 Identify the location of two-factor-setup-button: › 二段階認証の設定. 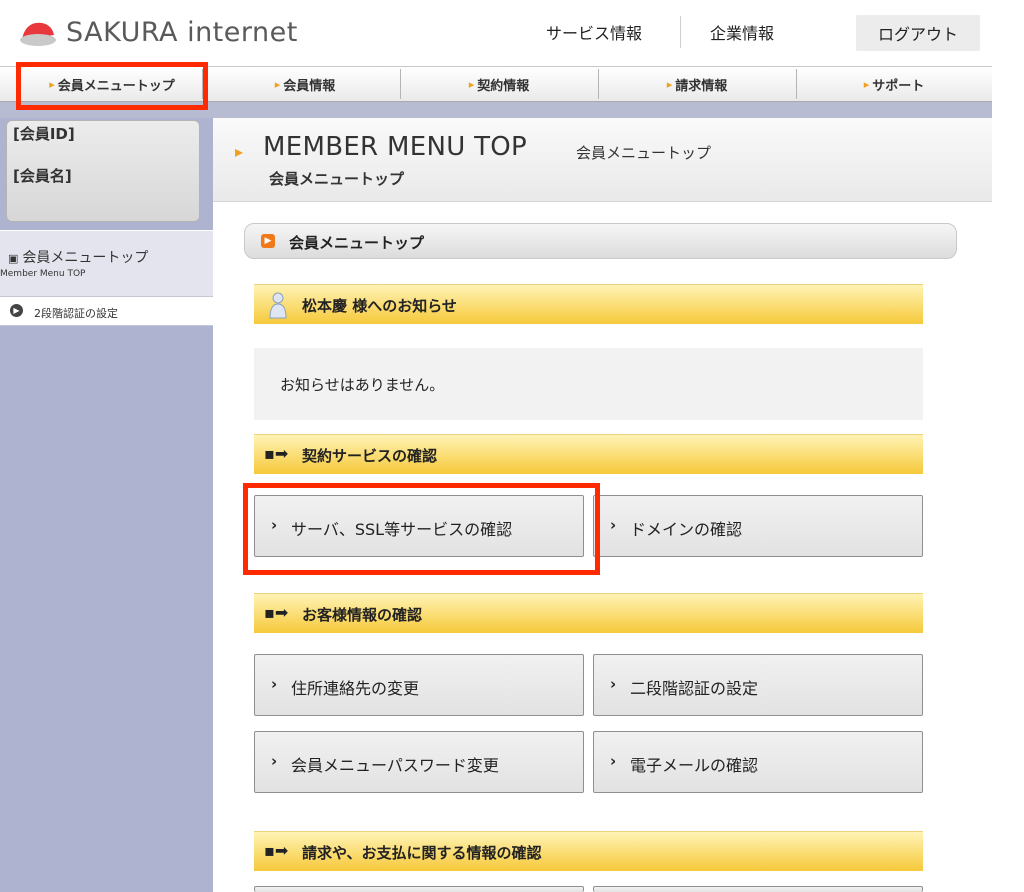
(758, 685).